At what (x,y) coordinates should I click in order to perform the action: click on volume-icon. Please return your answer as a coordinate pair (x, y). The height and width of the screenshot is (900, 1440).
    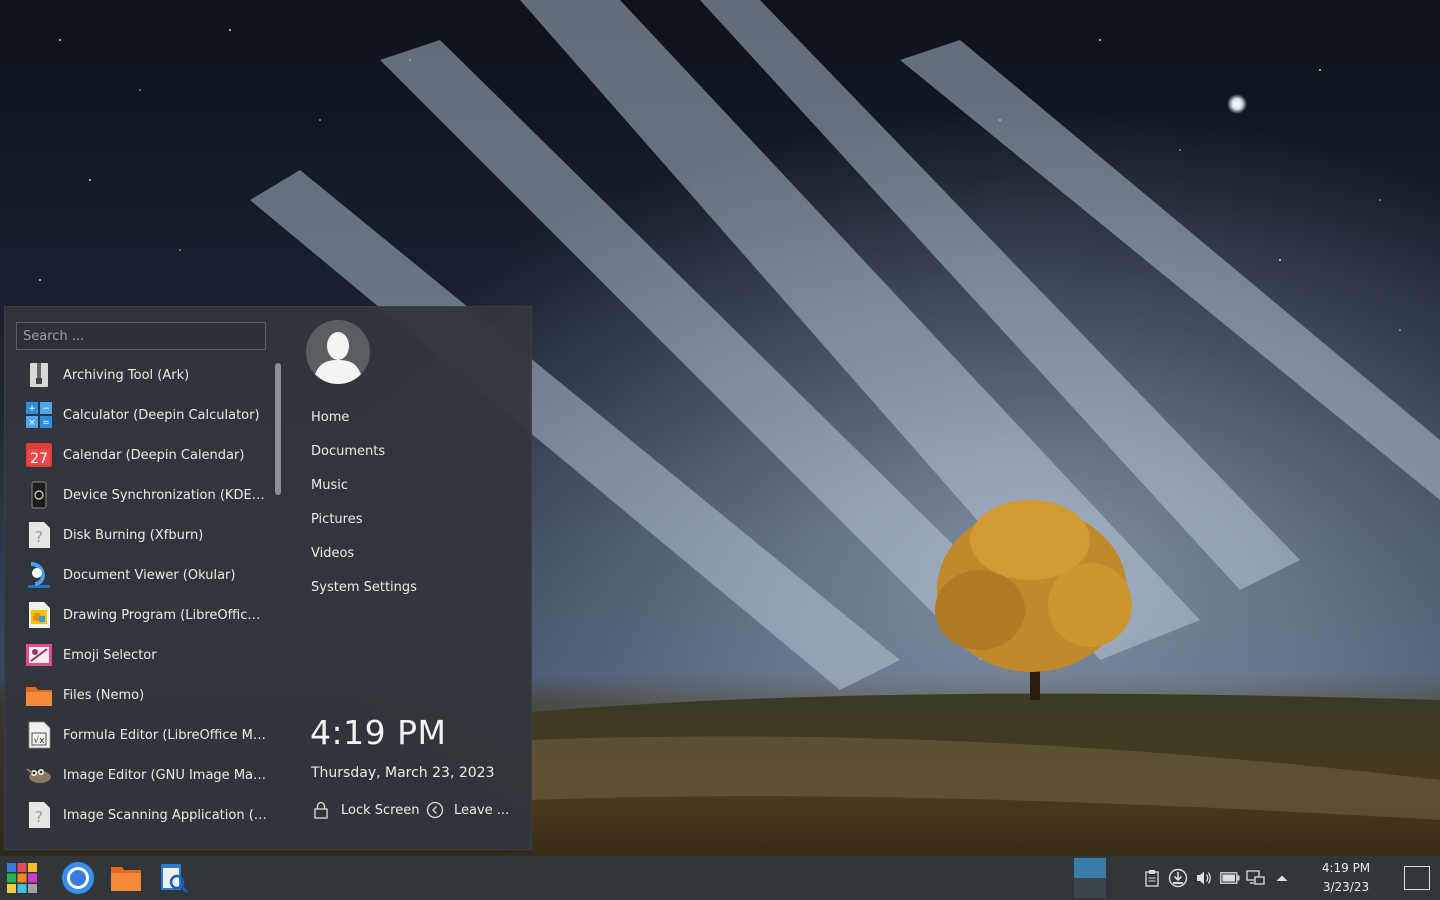
    Looking at the image, I should click on (1204, 878).